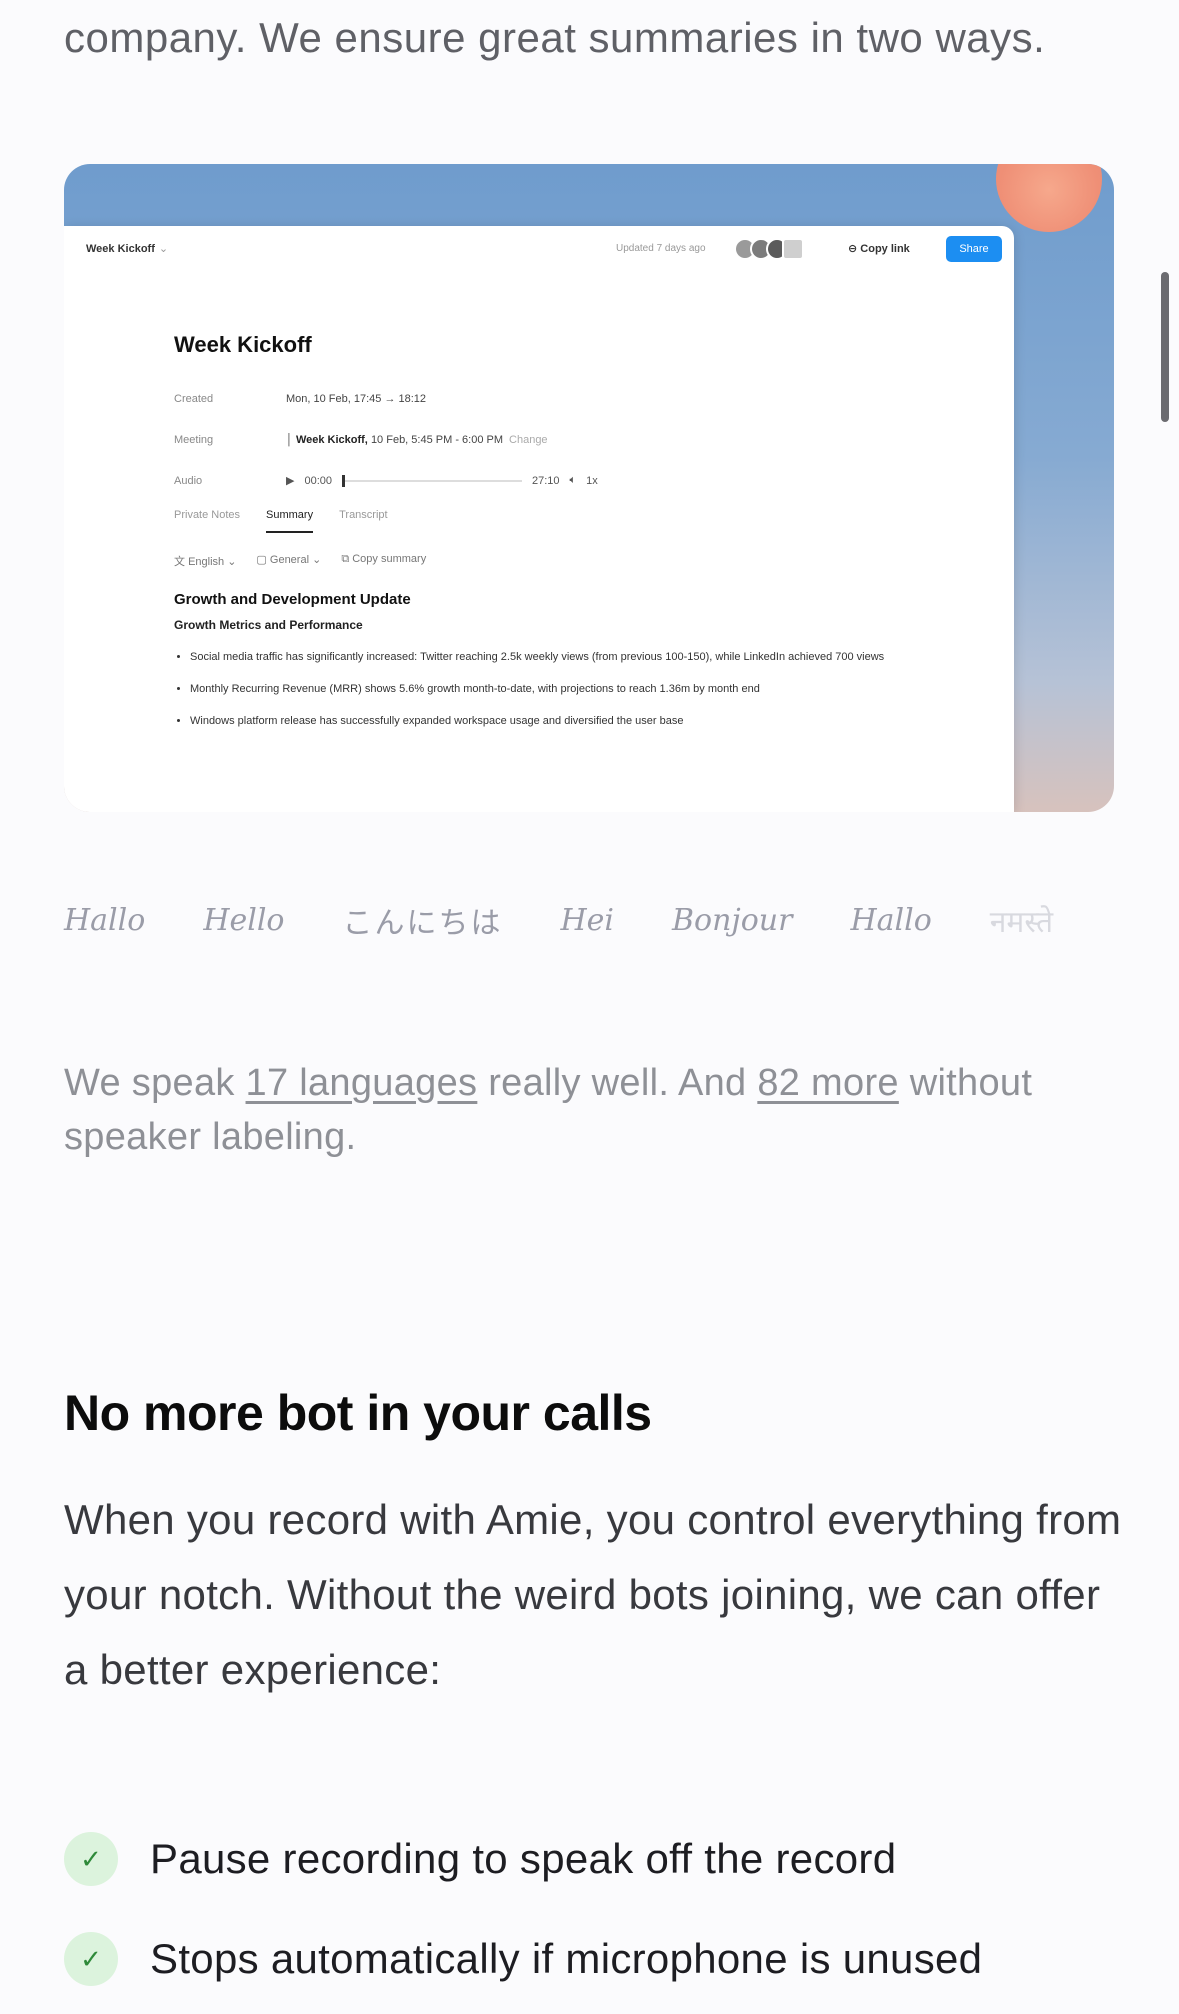 The width and height of the screenshot is (1179, 2014). What do you see at coordinates (422, 923) in the screenshot?
I see `language-word: こんにちは` at bounding box center [422, 923].